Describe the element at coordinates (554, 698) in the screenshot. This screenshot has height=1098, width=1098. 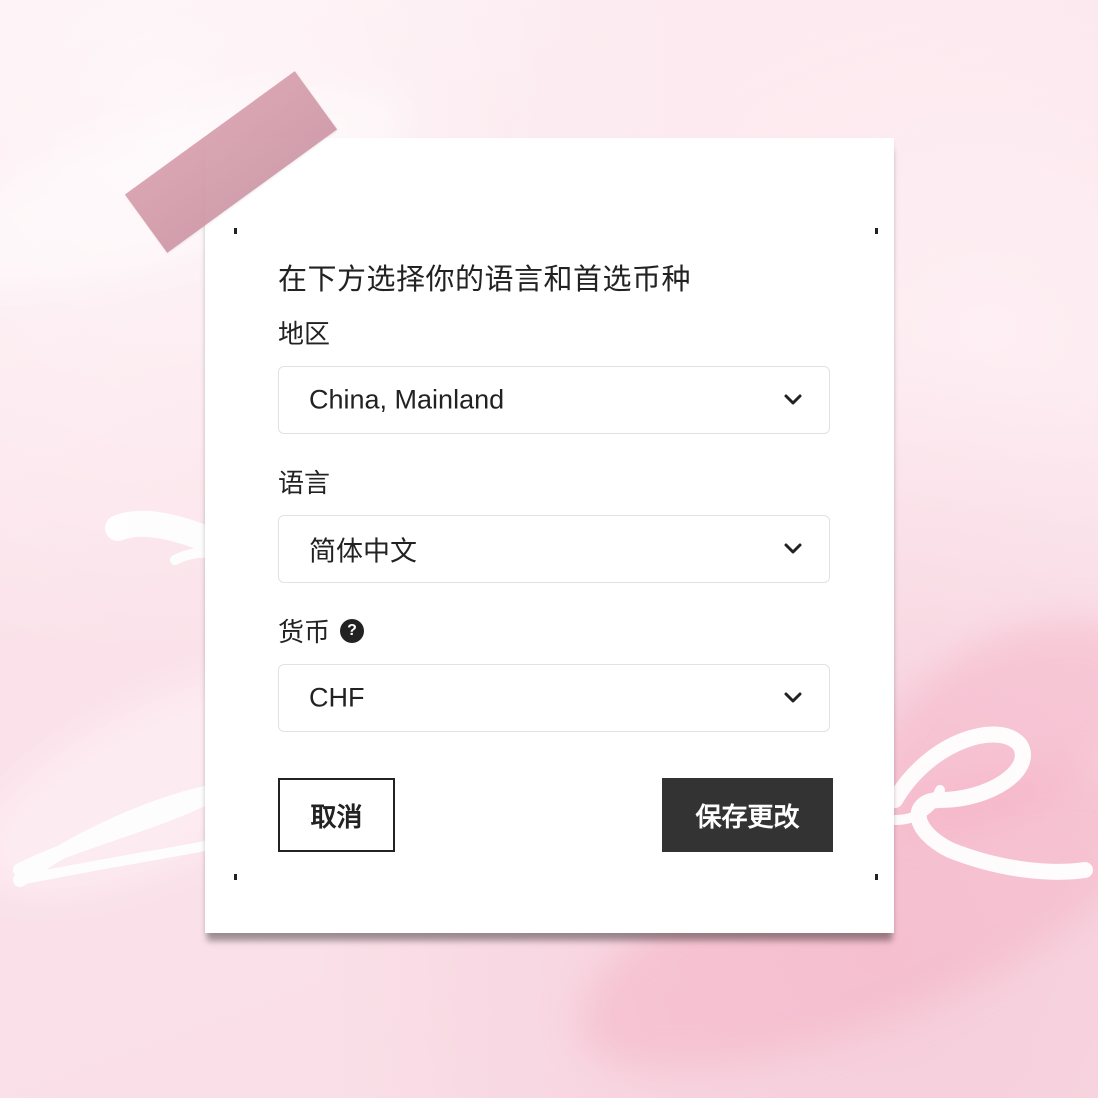
I see `currency-select: CHF` at that location.